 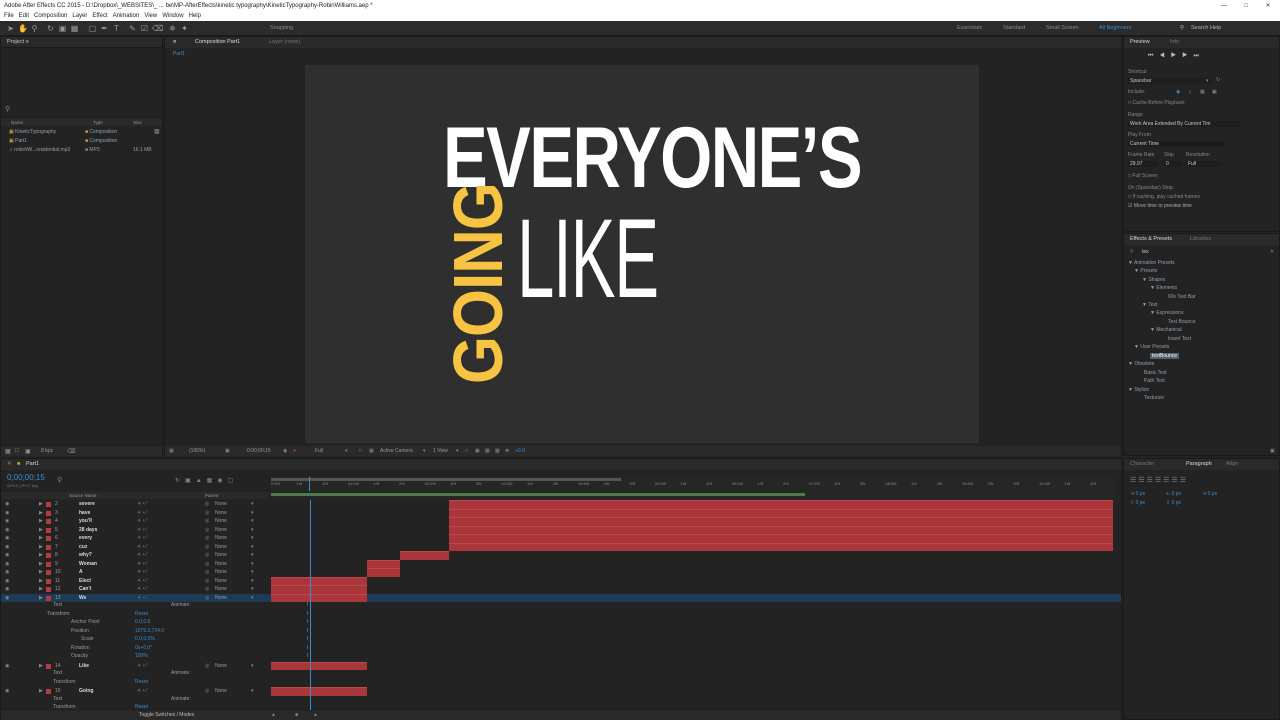 What do you see at coordinates (1176, 56) in the screenshot?
I see `play-icon: ▶` at bounding box center [1176, 56].